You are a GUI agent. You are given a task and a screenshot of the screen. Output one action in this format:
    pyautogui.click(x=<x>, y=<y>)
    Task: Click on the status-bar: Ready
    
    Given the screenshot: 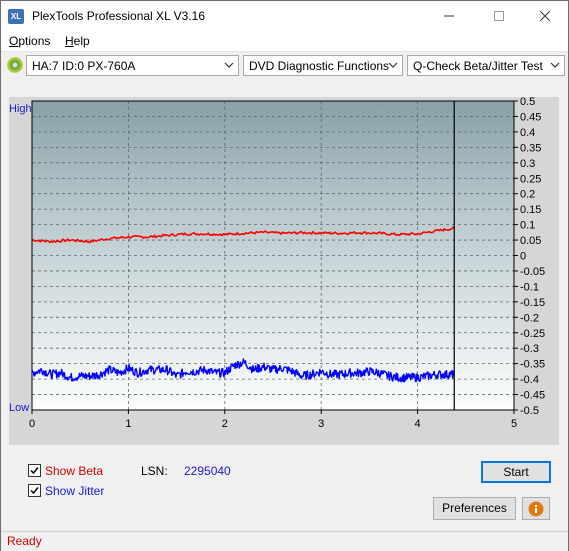 What is the action you would take?
    pyautogui.click(x=284, y=541)
    